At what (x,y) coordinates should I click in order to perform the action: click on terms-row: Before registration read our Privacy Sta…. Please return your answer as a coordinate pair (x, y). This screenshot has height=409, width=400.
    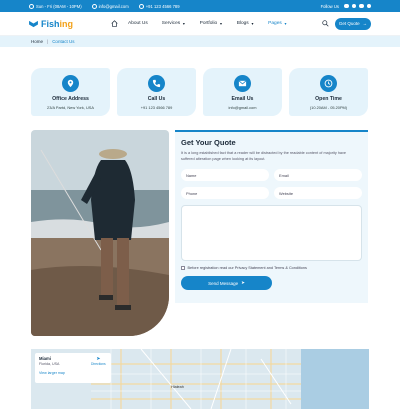
    Looking at the image, I should click on (244, 268).